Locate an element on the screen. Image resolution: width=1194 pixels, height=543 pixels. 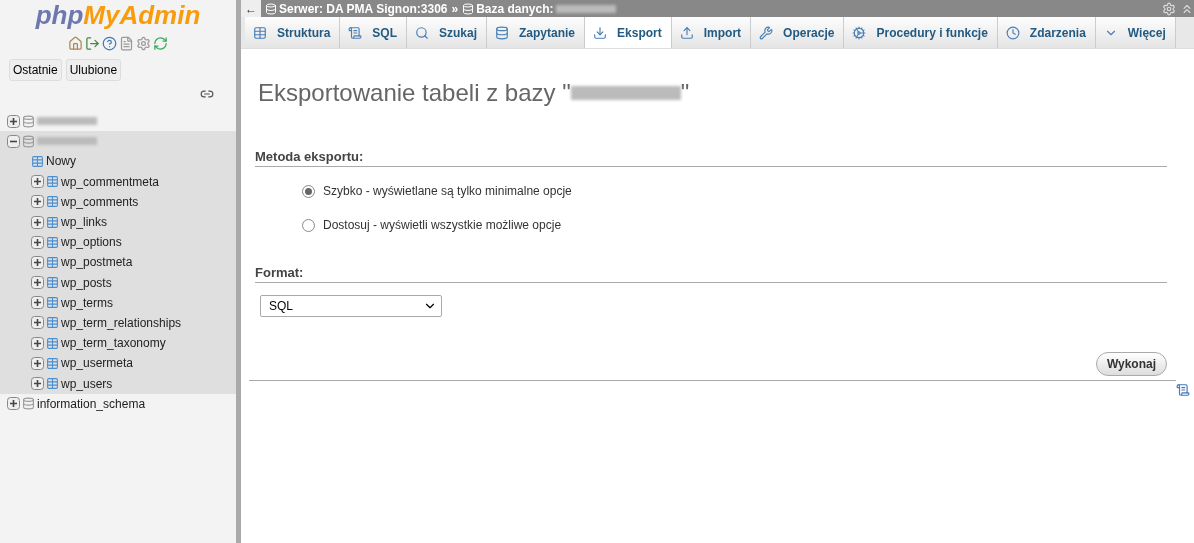
back-button: ← is located at coordinates (251, 8).